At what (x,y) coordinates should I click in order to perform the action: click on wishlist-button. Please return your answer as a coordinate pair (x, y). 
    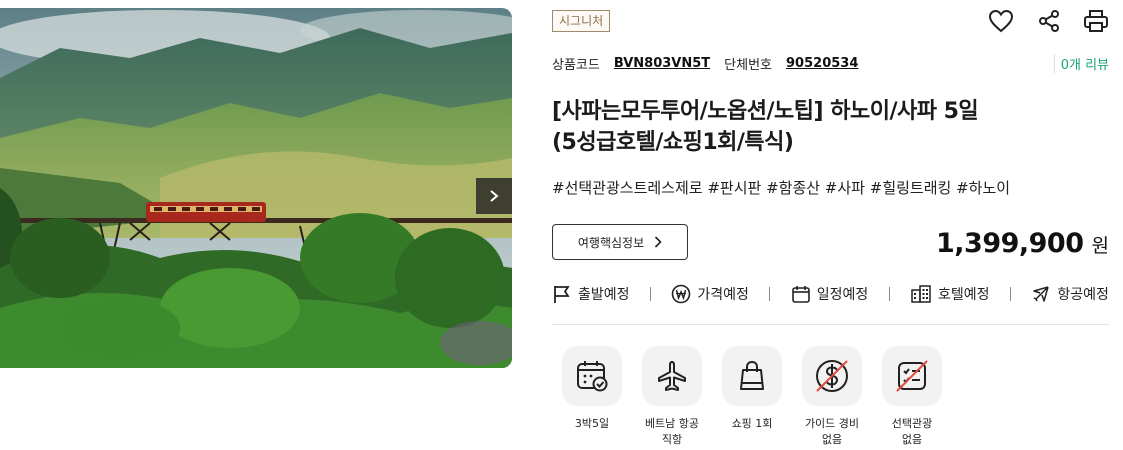
    Looking at the image, I should click on (1001, 21).